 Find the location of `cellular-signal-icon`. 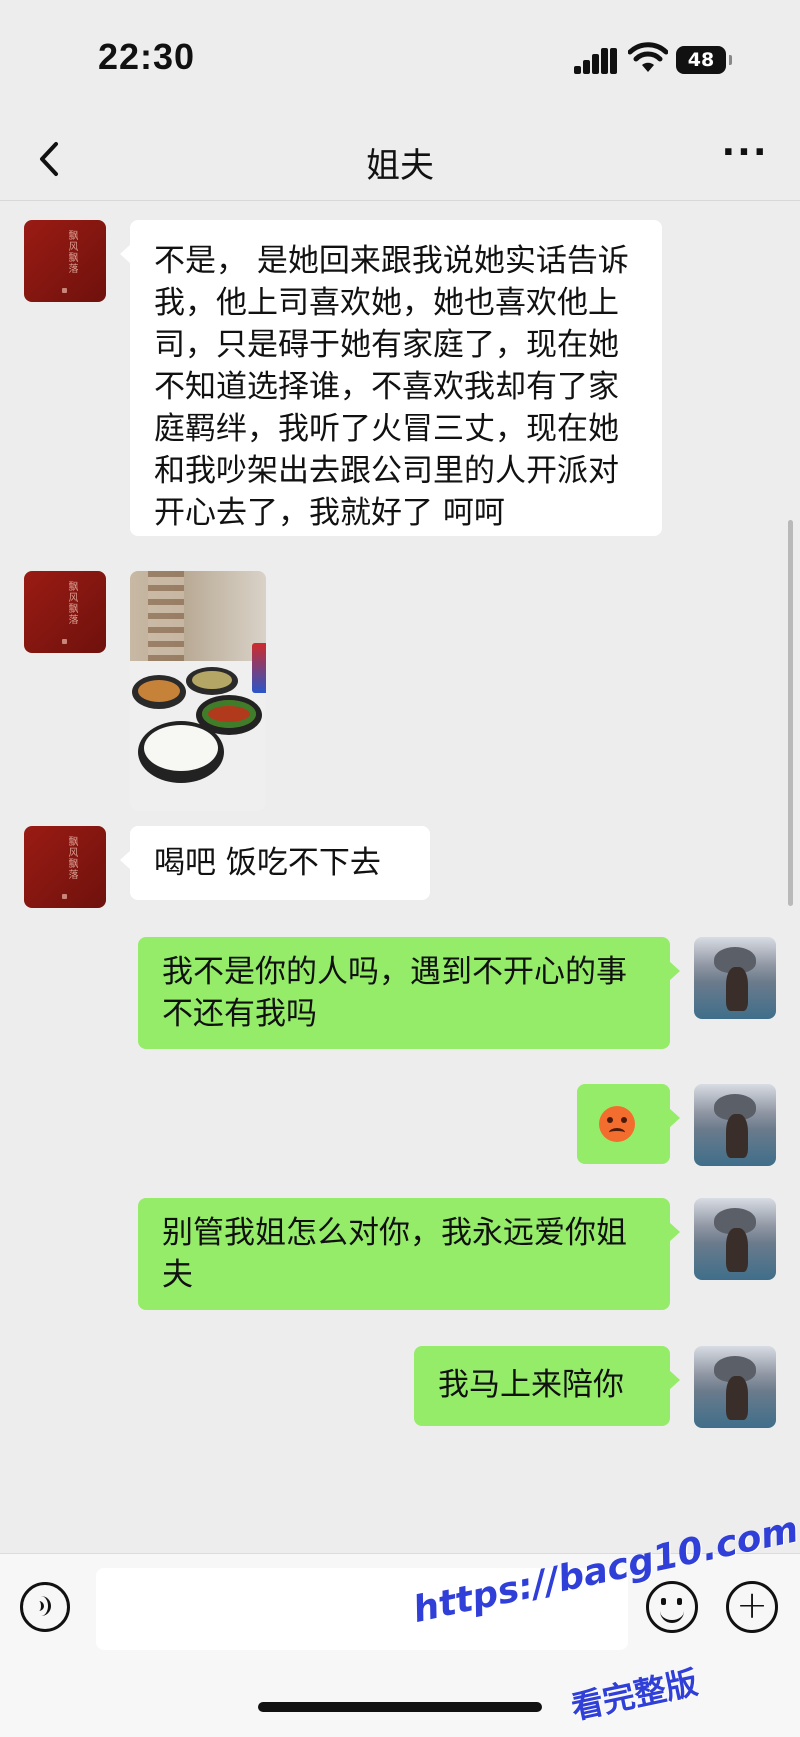

cellular-signal-icon is located at coordinates (597, 60).